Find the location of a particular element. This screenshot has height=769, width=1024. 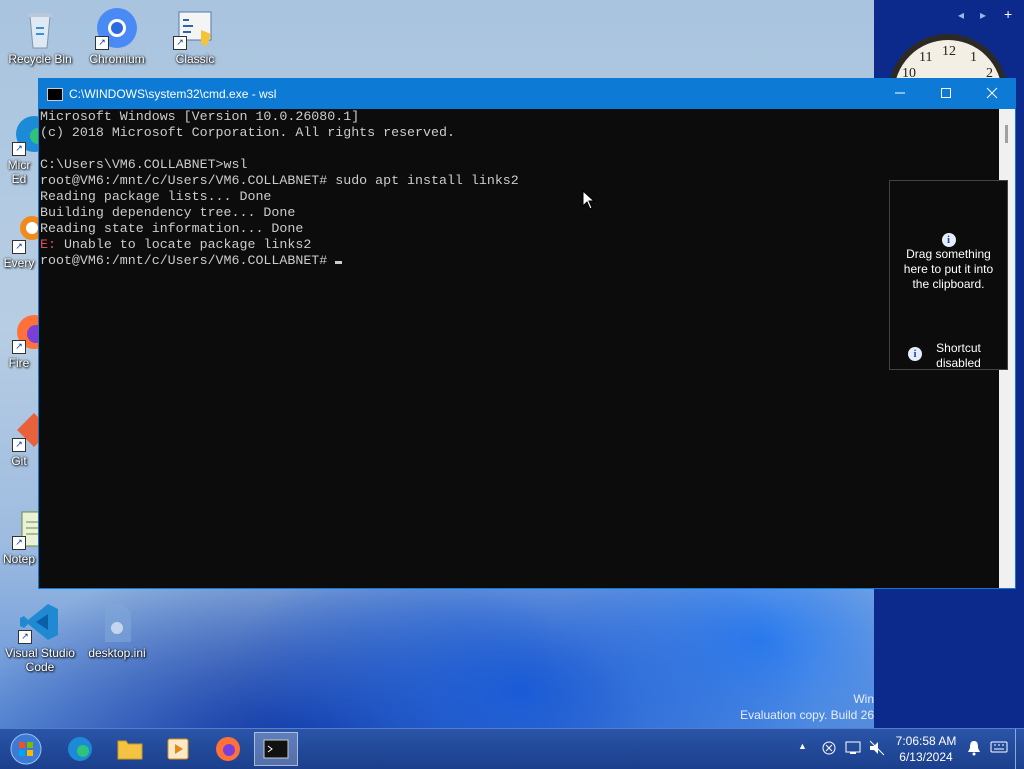

minimize-icon is located at coordinates (900, 93).